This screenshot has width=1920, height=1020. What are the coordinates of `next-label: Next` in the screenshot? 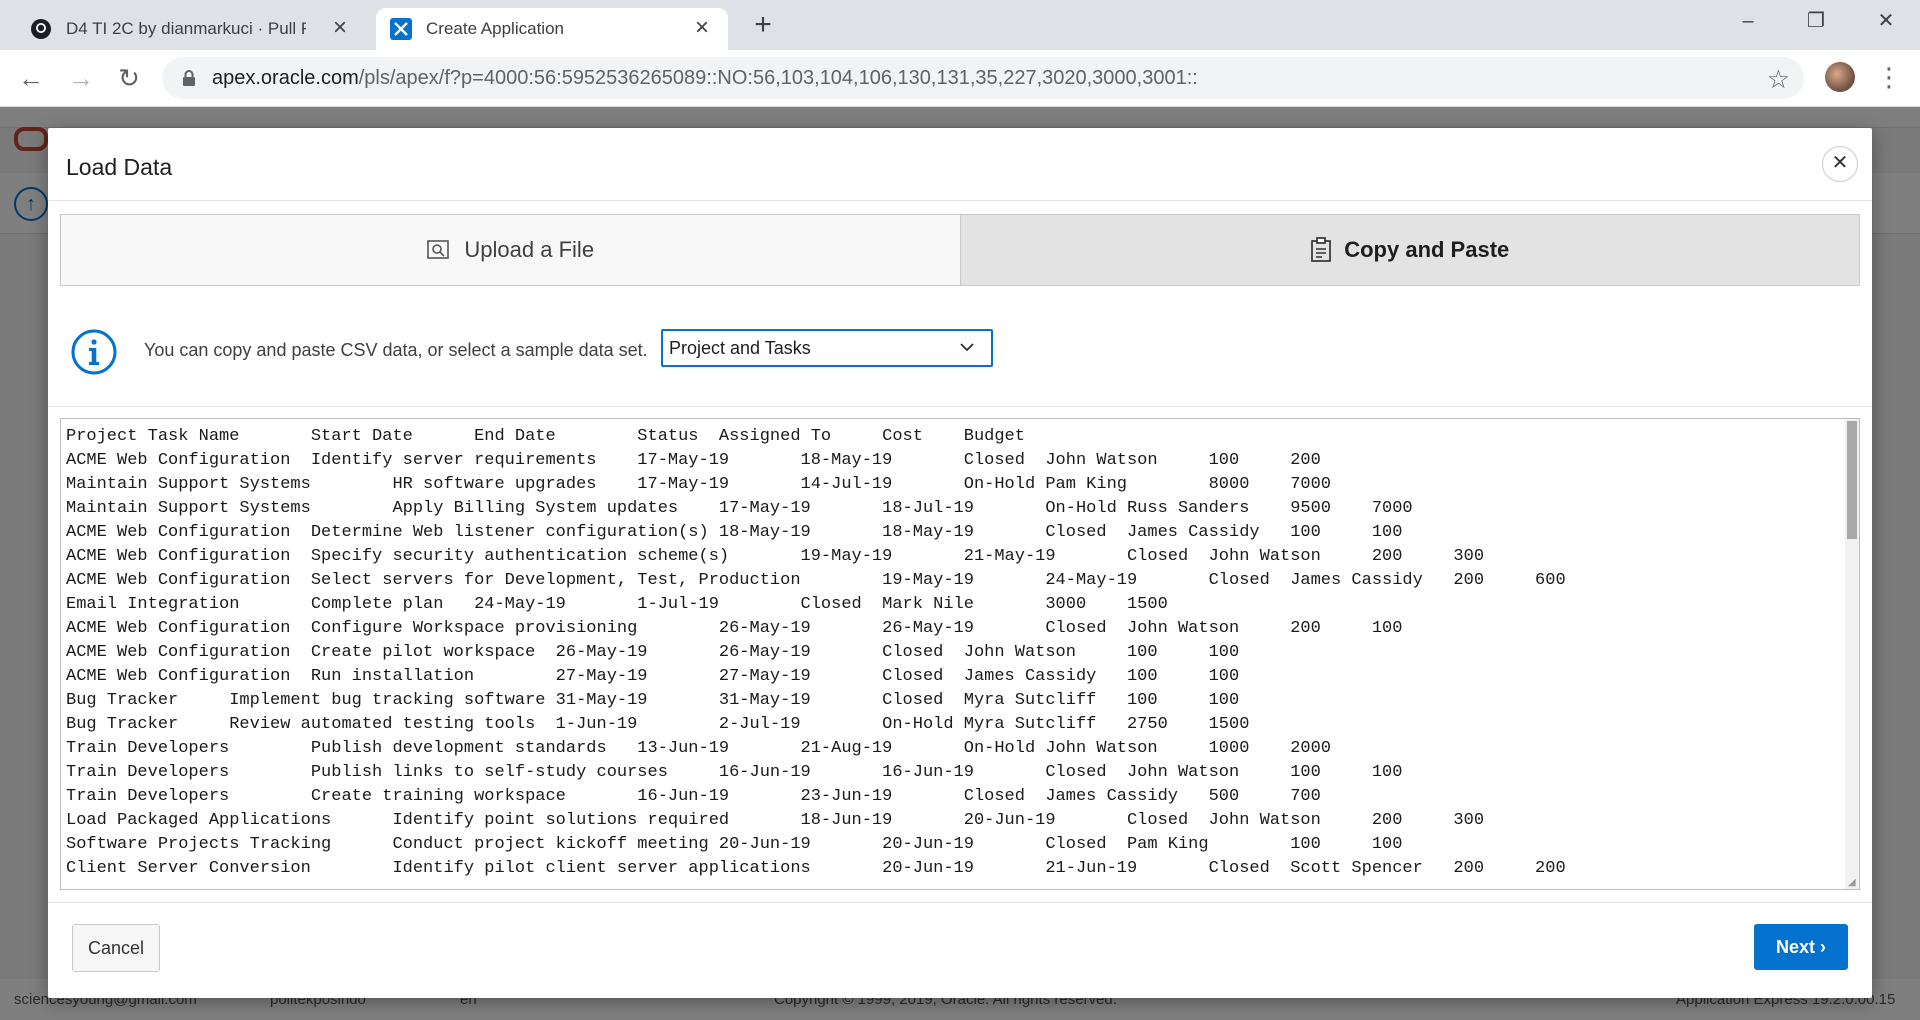 It's located at (1795, 947).